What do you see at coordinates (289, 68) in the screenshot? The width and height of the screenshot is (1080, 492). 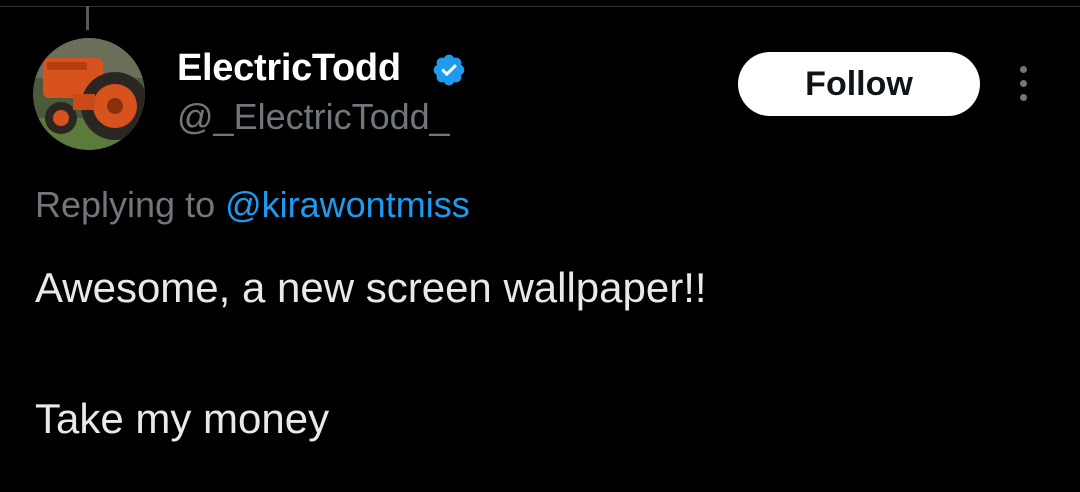 I see `author-name: ElectricTodd` at bounding box center [289, 68].